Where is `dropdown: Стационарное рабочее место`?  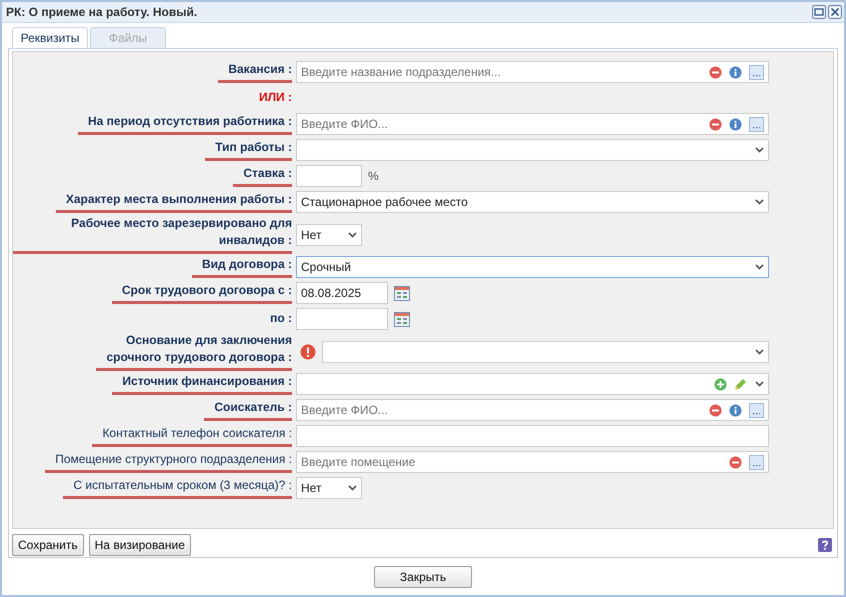 dropdown: Стационарное рабочее место is located at coordinates (532, 202).